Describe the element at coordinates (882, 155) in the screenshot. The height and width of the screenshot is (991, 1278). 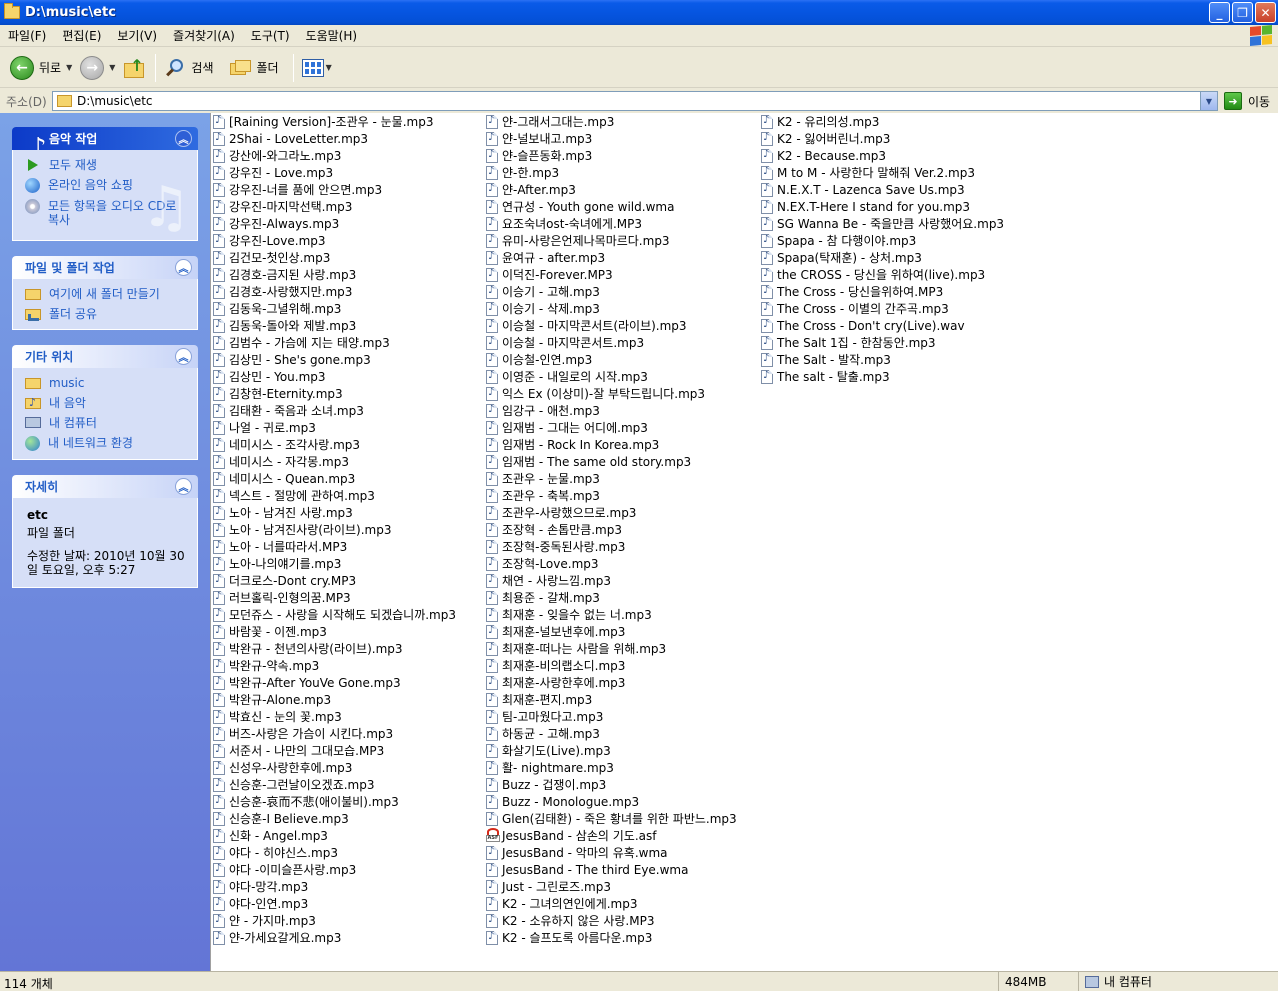
I see `file-item: K2 - Because.mp3` at that location.